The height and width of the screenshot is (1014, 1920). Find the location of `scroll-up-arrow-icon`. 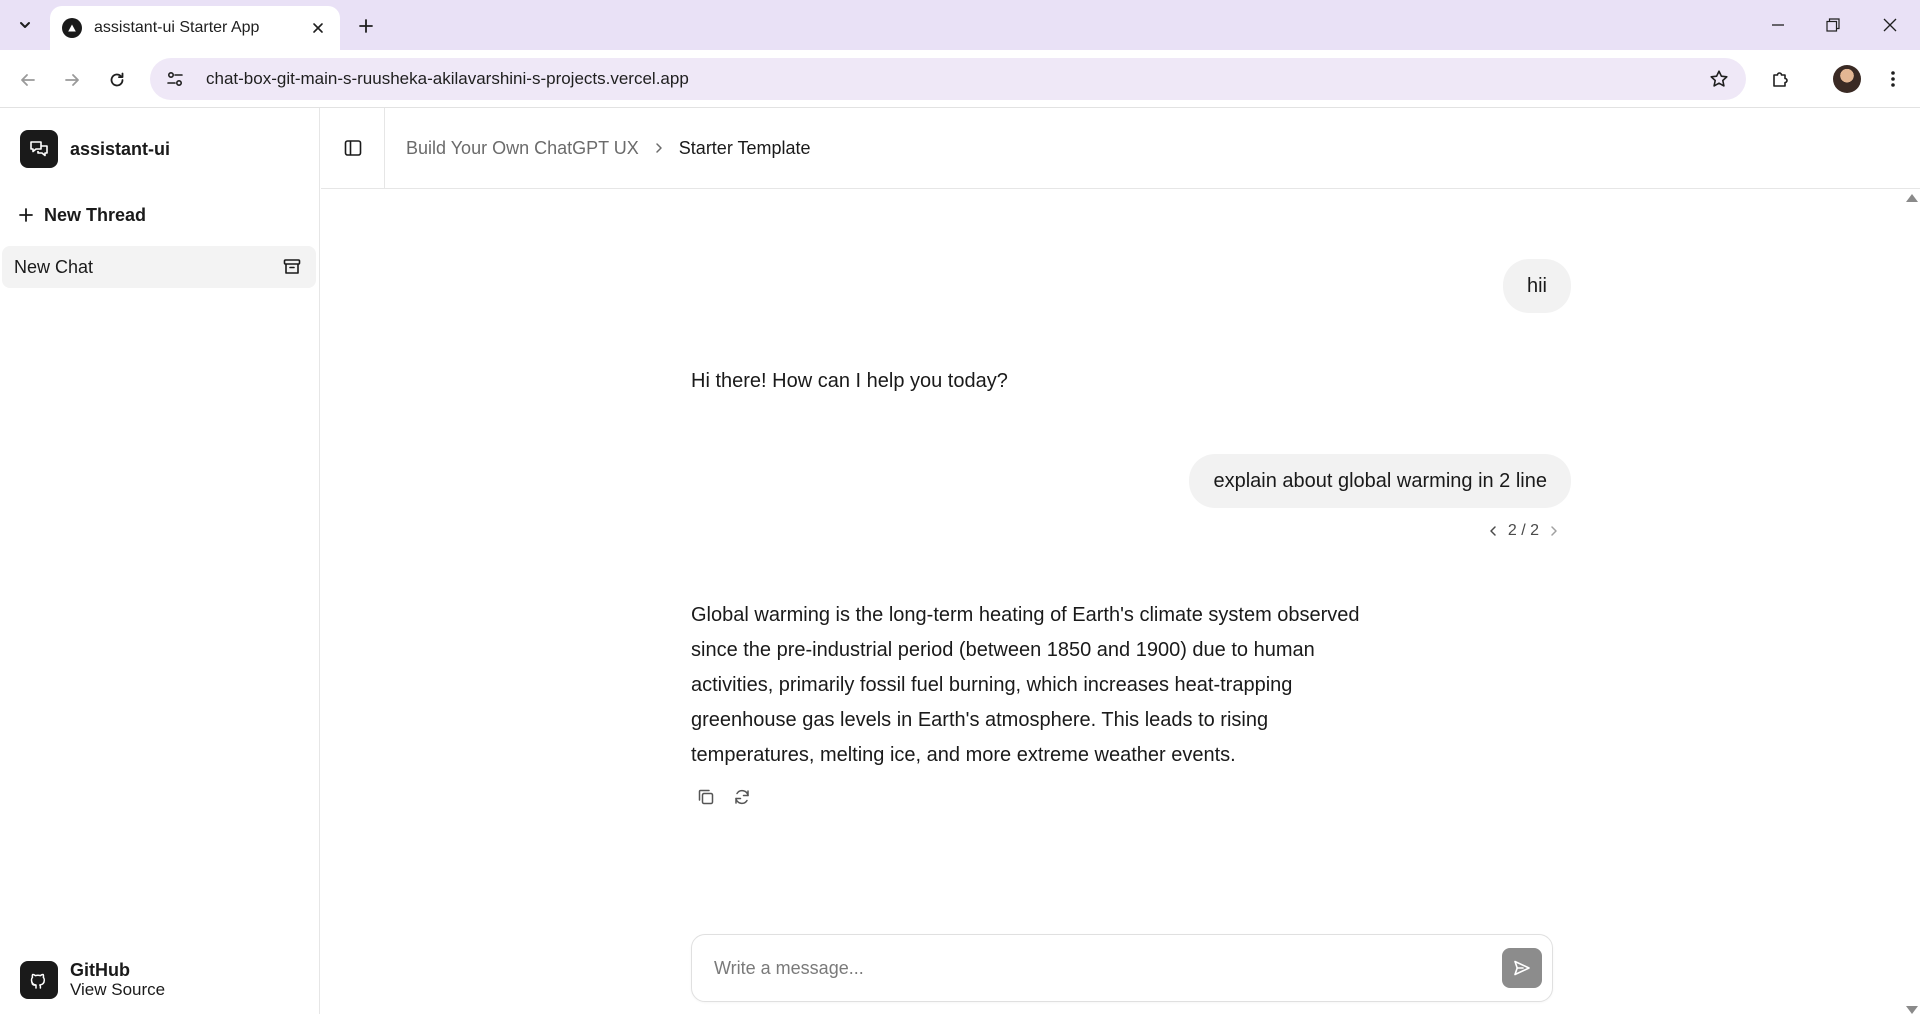

scroll-up-arrow-icon is located at coordinates (1912, 198).